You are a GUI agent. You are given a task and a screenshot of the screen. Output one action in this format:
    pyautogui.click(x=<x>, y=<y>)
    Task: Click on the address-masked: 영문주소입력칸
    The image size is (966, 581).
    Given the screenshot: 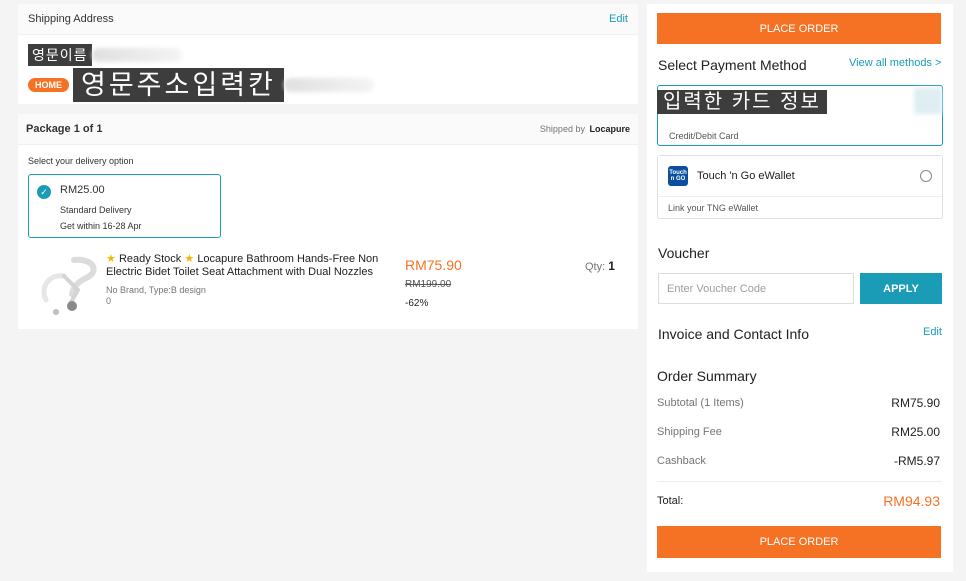 What is the action you would take?
    pyautogui.click(x=178, y=85)
    